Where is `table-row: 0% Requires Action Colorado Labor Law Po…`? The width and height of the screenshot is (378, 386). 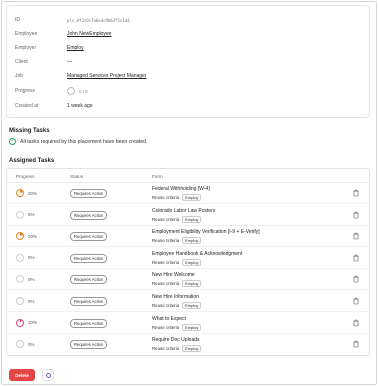 table-row: 0% Requires Action Colorado Labor Law Po… is located at coordinates (188, 215).